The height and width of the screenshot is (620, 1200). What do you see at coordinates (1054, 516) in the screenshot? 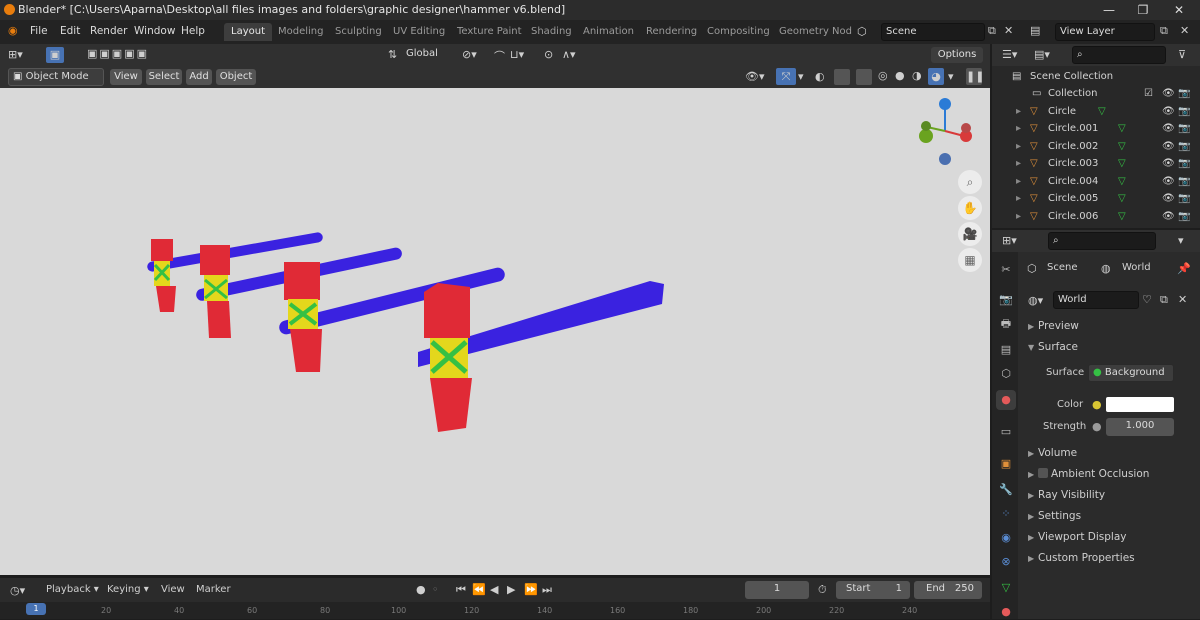
I see `panel-settings: ▶ Settings` at bounding box center [1054, 516].